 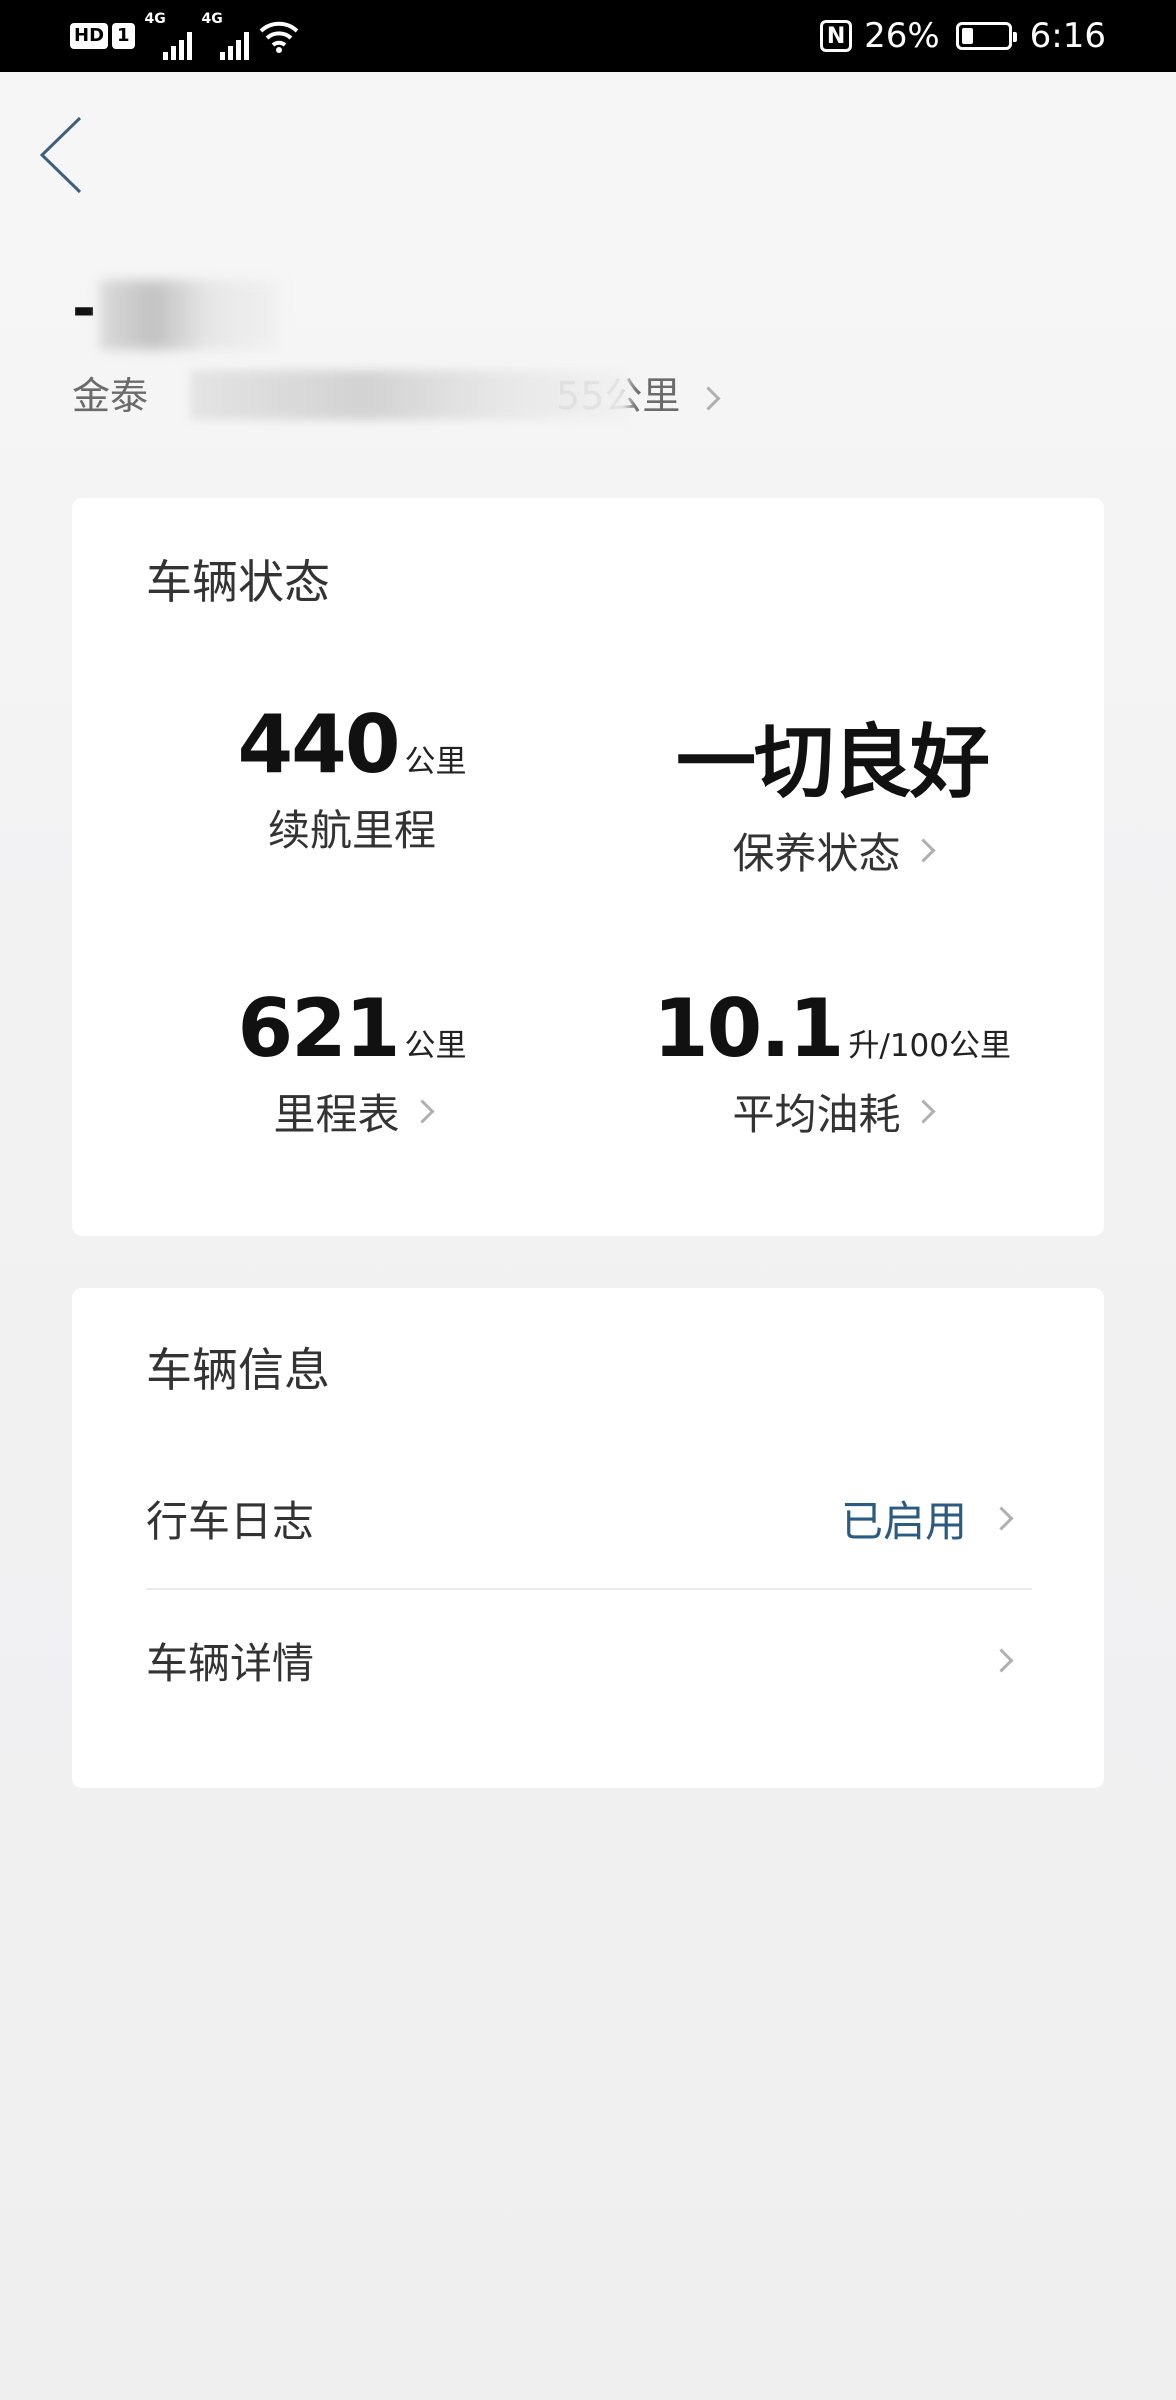 I want to click on odometer-unit: 公里, so click(x=435, y=1046).